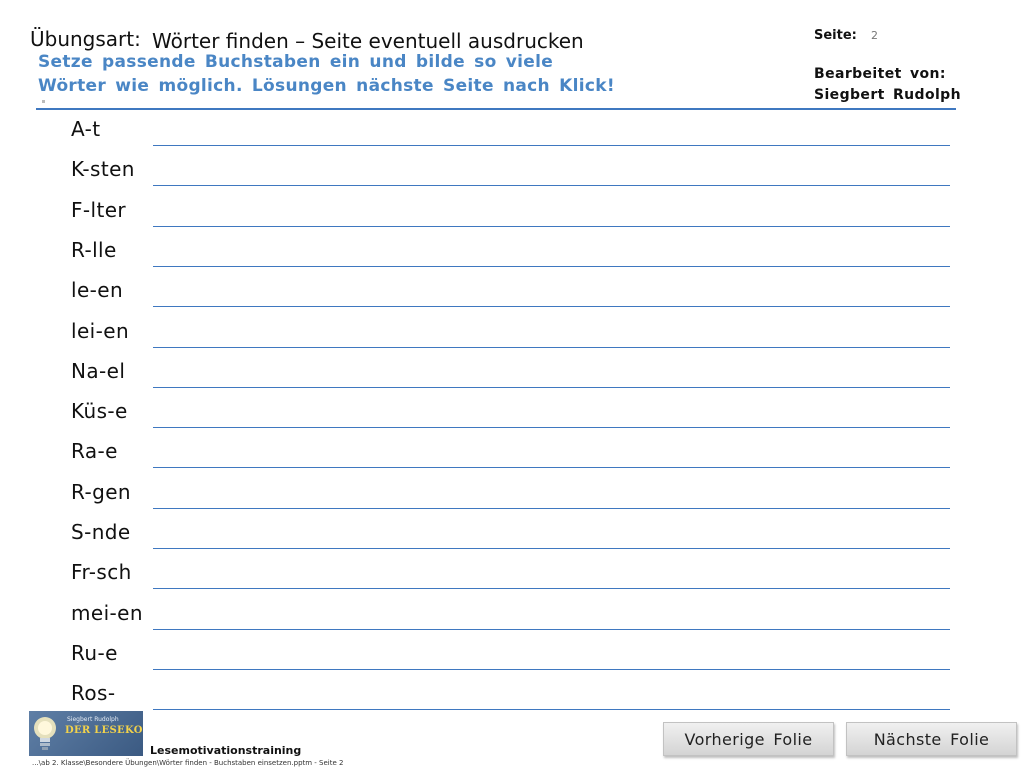  Describe the element at coordinates (512, 494) in the screenshot. I see `word-row: R-gen` at that location.